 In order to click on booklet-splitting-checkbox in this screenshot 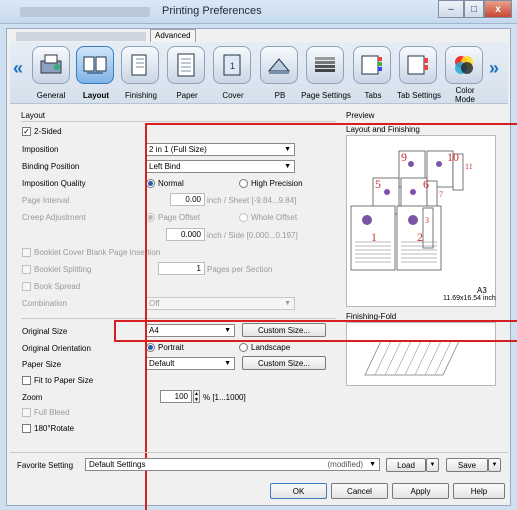, I will do `click(26, 269)`.